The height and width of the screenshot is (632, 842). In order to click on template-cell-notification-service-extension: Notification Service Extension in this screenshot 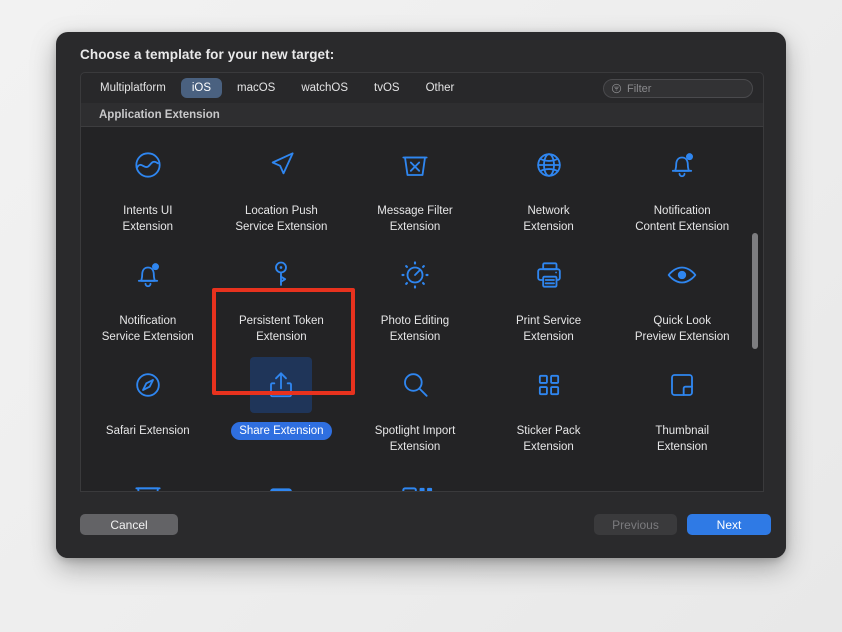, I will do `click(148, 292)`.